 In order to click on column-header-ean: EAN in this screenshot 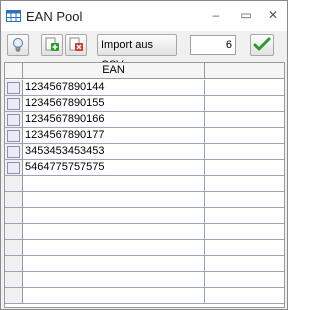, I will do `click(114, 71)`.